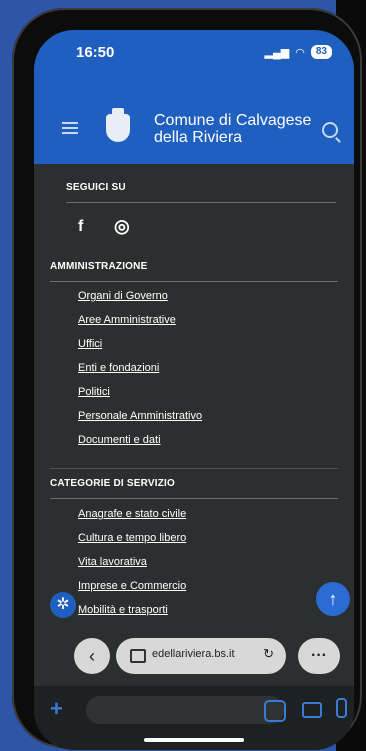 This screenshot has width=366, height=751. I want to click on address-bar: edellariviera.bs.it ↻, so click(201, 656).